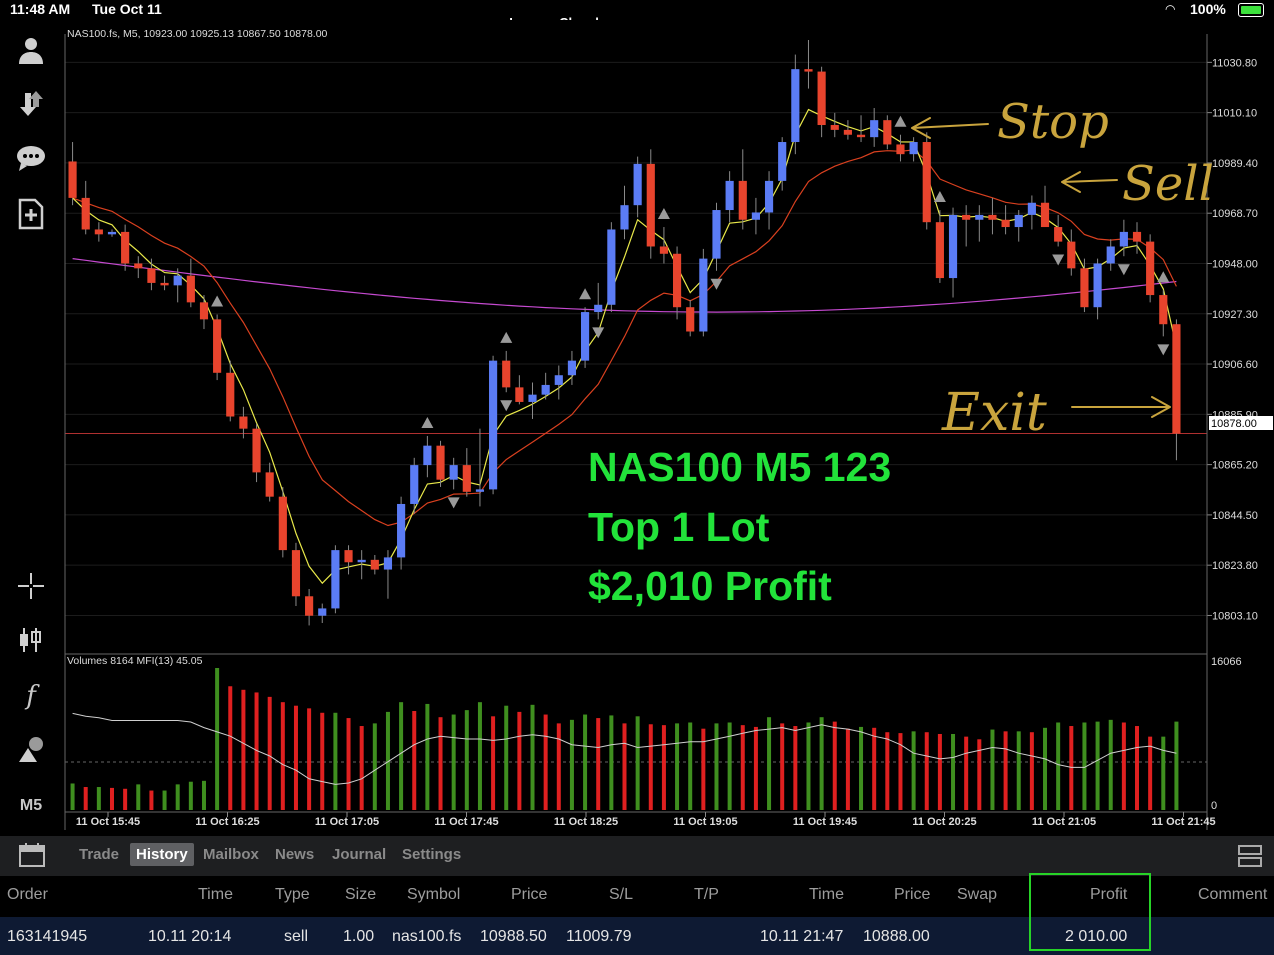  What do you see at coordinates (99, 854) in the screenshot?
I see `tab-trade: Trade` at bounding box center [99, 854].